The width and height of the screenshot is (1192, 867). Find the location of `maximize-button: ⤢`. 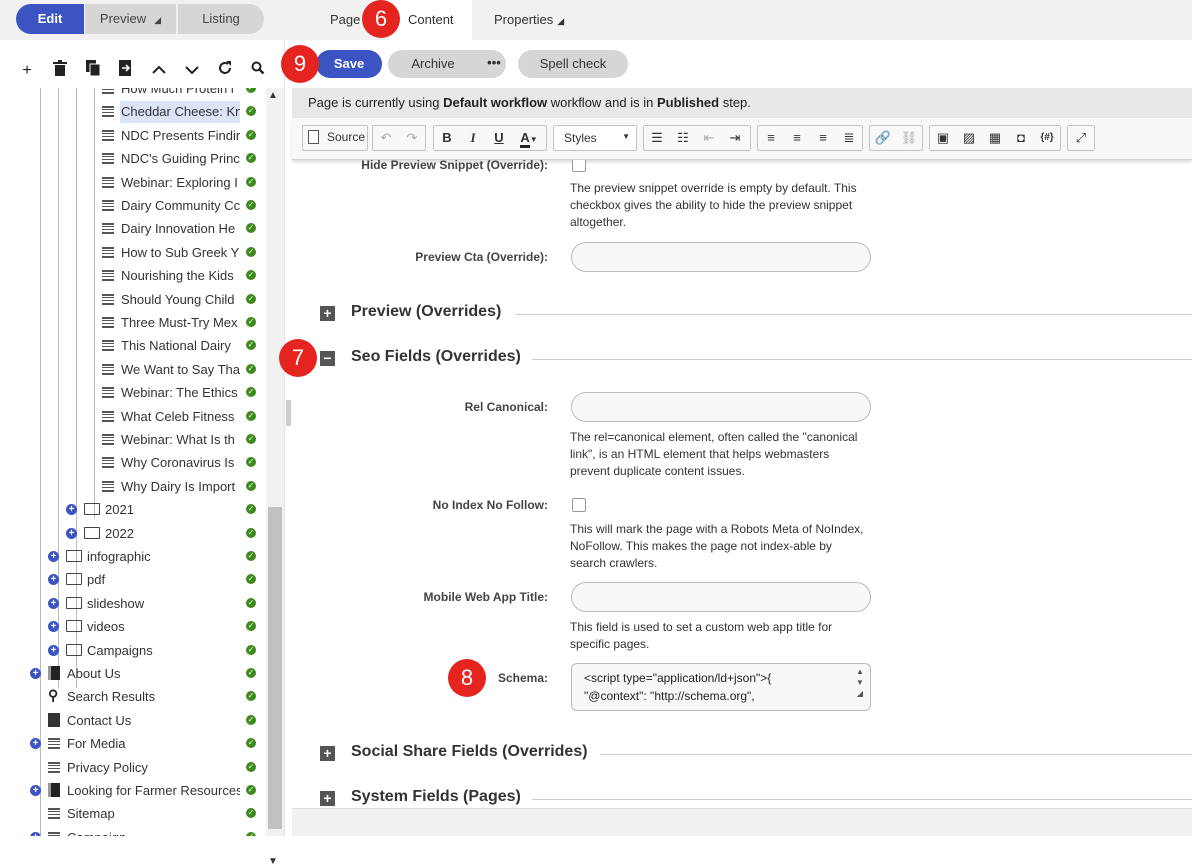

maximize-button: ⤢ is located at coordinates (1081, 138).